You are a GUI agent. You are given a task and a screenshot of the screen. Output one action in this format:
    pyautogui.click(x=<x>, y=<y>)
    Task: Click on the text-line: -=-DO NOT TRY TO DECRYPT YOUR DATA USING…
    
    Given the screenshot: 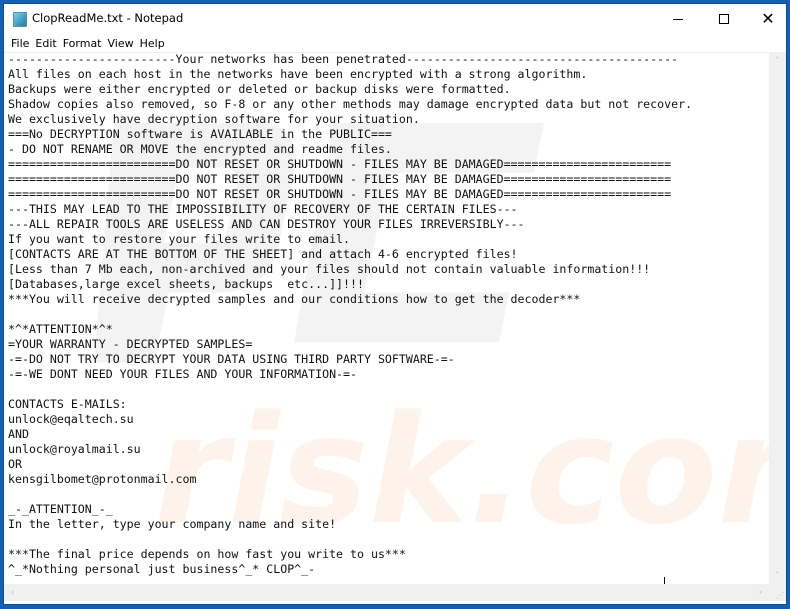 What is the action you would take?
    pyautogui.click(x=231, y=359)
    